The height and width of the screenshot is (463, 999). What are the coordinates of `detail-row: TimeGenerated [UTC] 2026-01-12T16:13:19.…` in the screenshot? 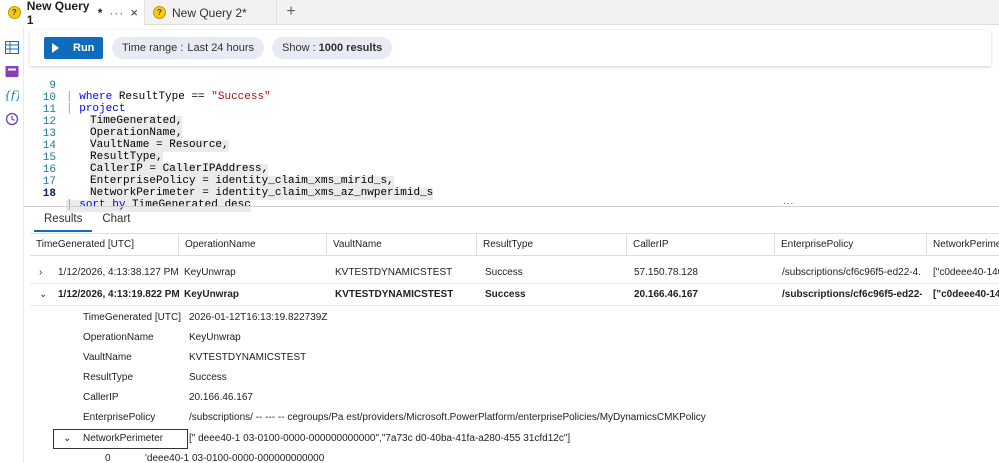 It's located at (514, 318).